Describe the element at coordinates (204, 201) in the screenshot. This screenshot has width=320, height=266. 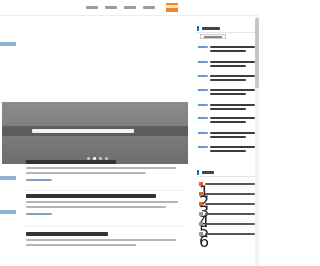
I see `rank-badge: 2` at that location.